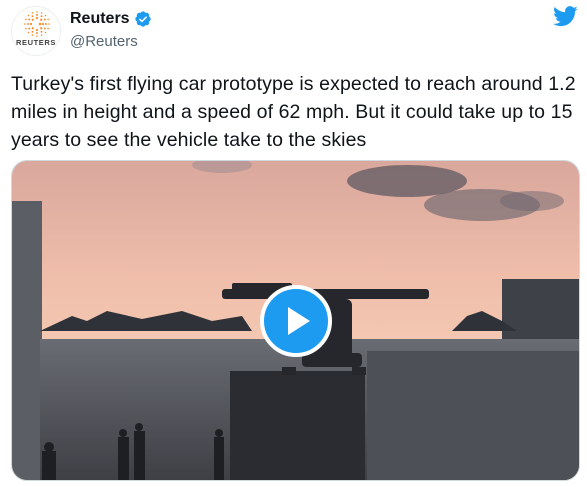  I want to click on author-handle: @Reuters, so click(104, 41).